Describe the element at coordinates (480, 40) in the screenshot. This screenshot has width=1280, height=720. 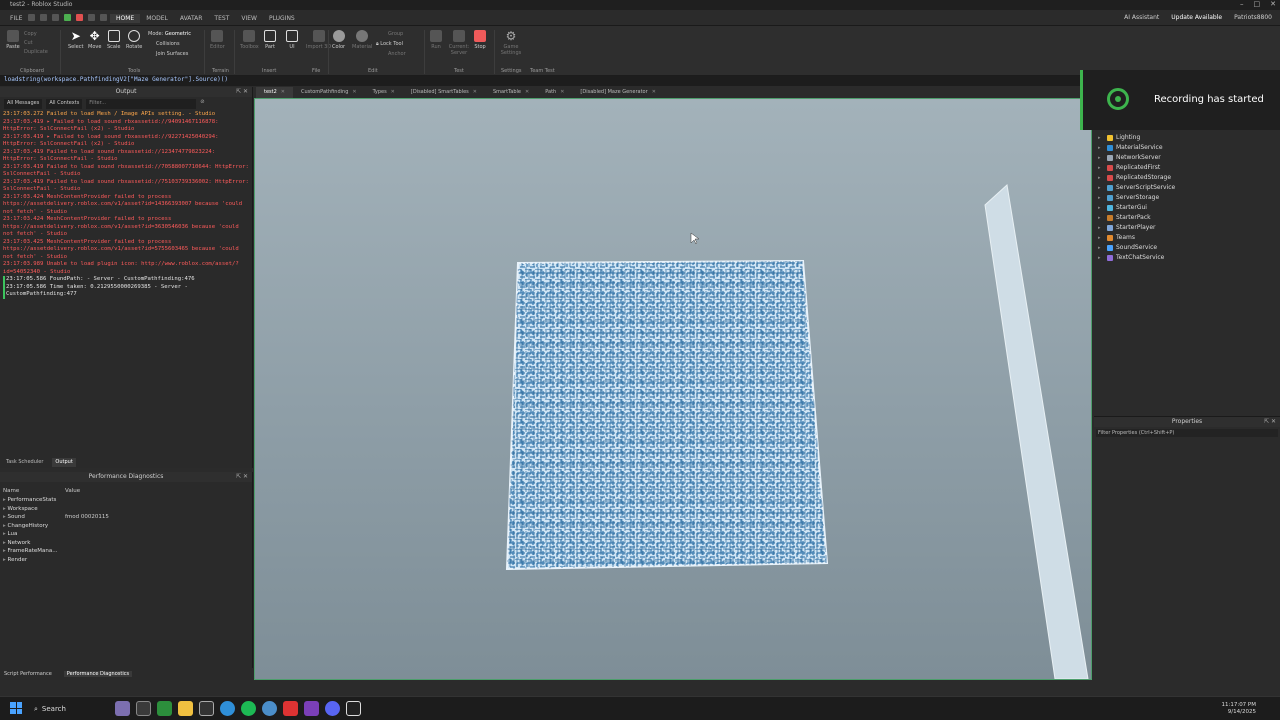
I see `stop-button: Stop` at that location.